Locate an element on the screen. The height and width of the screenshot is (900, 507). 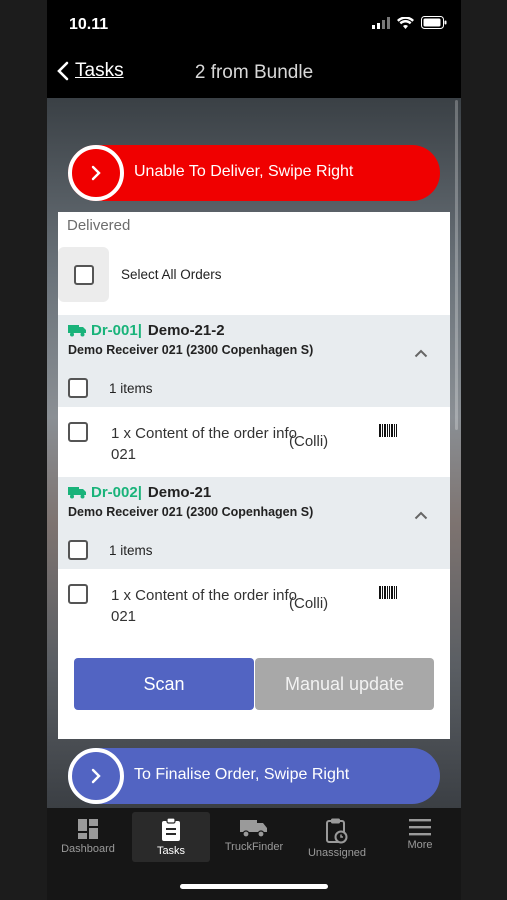
order-name: Demo-21-2 is located at coordinates (186, 330).